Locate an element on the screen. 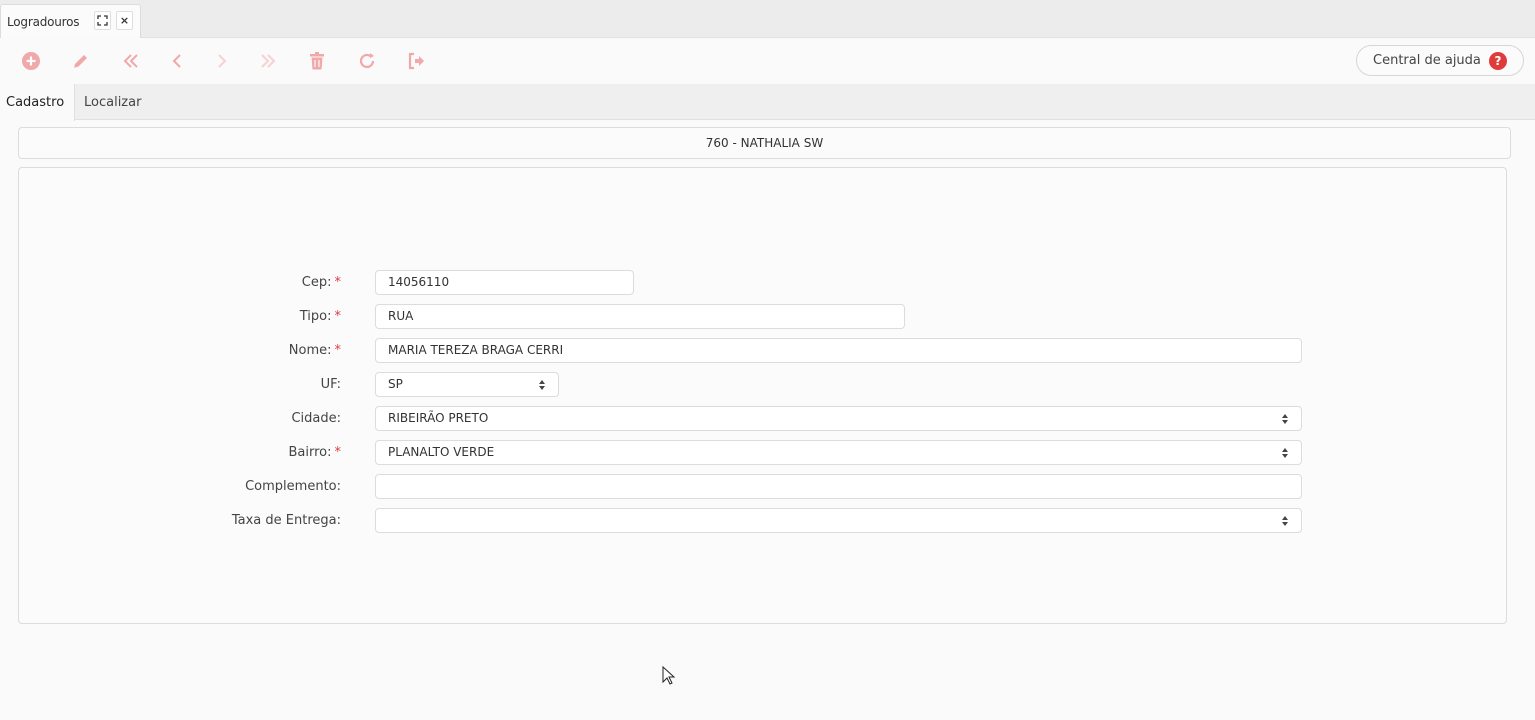 Image resolution: width=1535 pixels, height=720 pixels. record-title: 760 - NATHALIA SW is located at coordinates (764, 143).